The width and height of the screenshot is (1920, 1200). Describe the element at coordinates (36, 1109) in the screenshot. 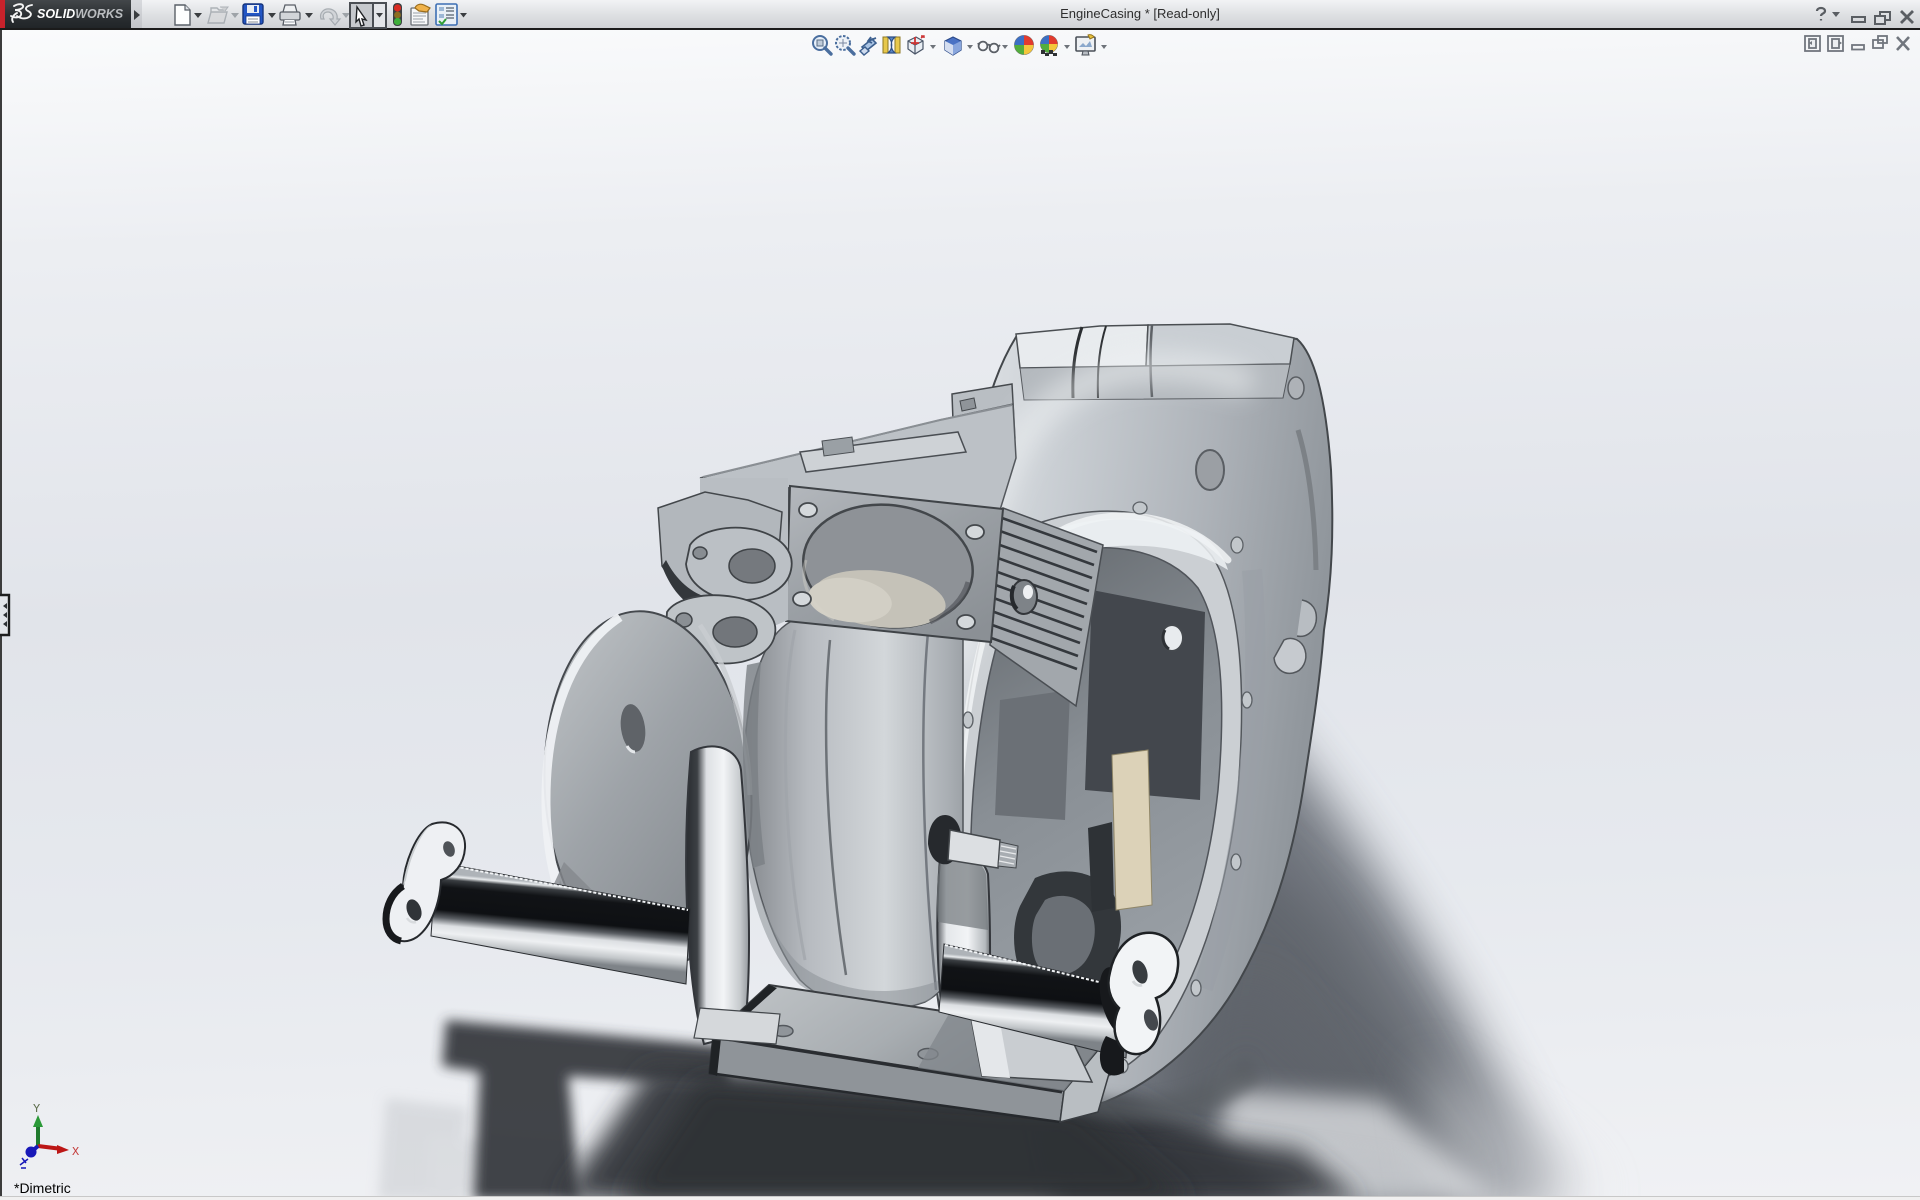

I see `svg-text: Y` at that location.